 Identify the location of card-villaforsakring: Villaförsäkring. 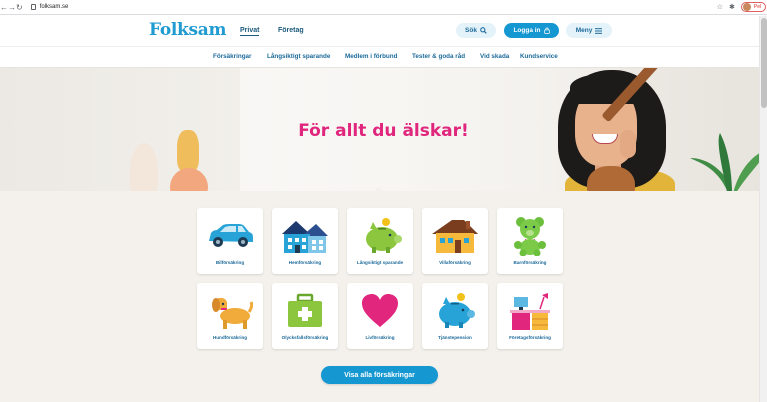
(455, 241).